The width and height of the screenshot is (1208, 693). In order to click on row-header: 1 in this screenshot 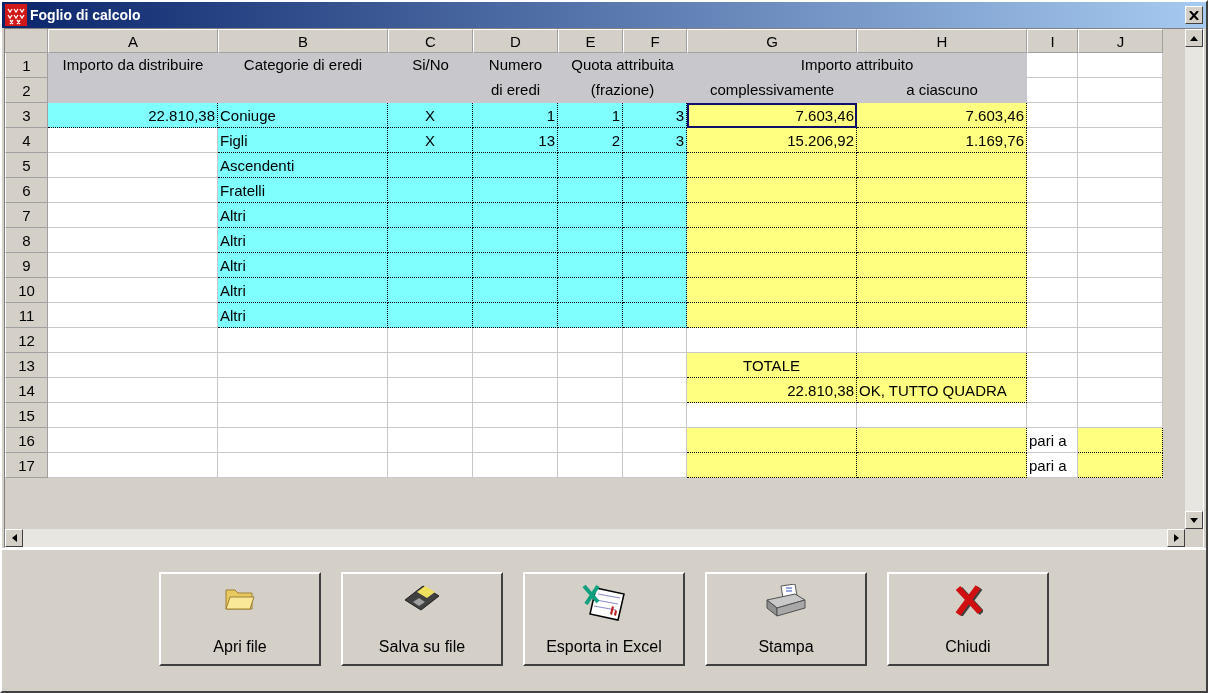, I will do `click(26, 65)`.